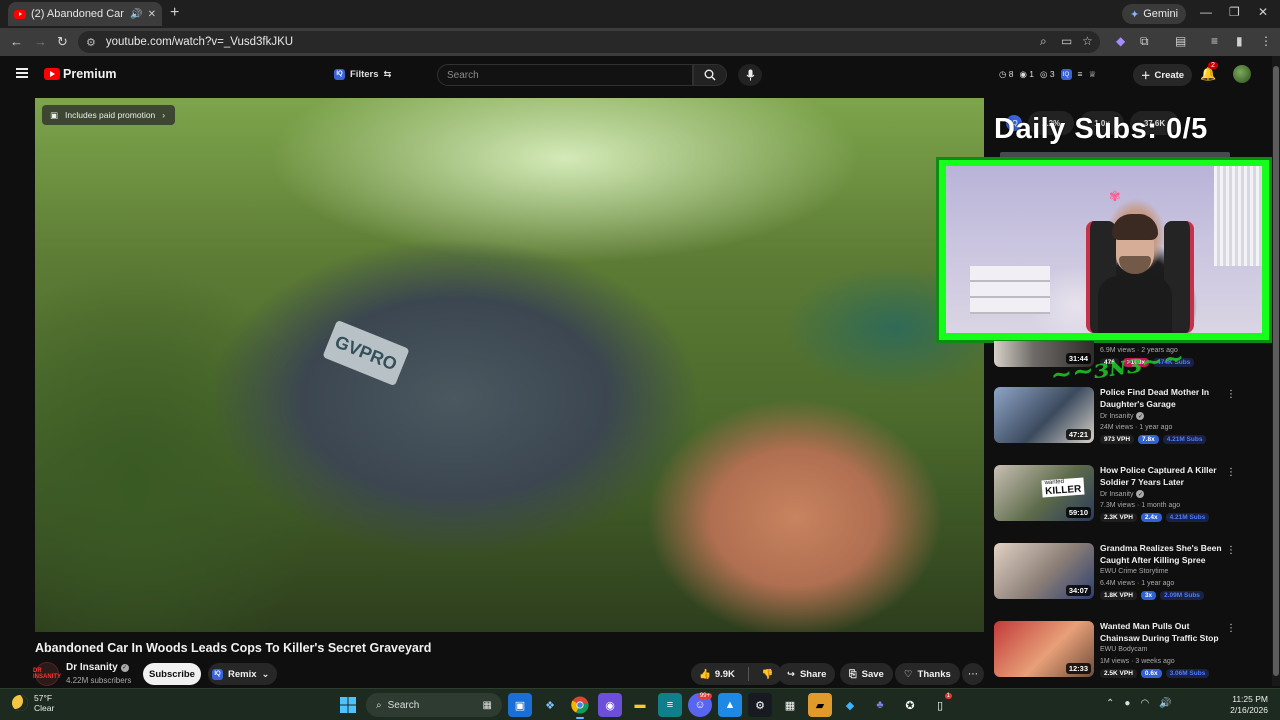 The width and height of the screenshot is (1280, 720). Describe the element at coordinates (730, 705) in the screenshot. I see `photos-icon: ▲` at that location.